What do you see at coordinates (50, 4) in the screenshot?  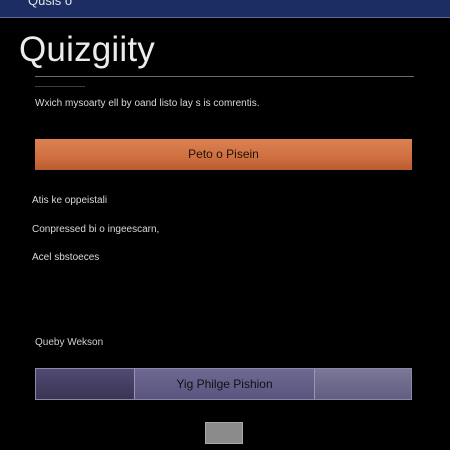 I see `top-bar-title: Qusis o` at bounding box center [50, 4].